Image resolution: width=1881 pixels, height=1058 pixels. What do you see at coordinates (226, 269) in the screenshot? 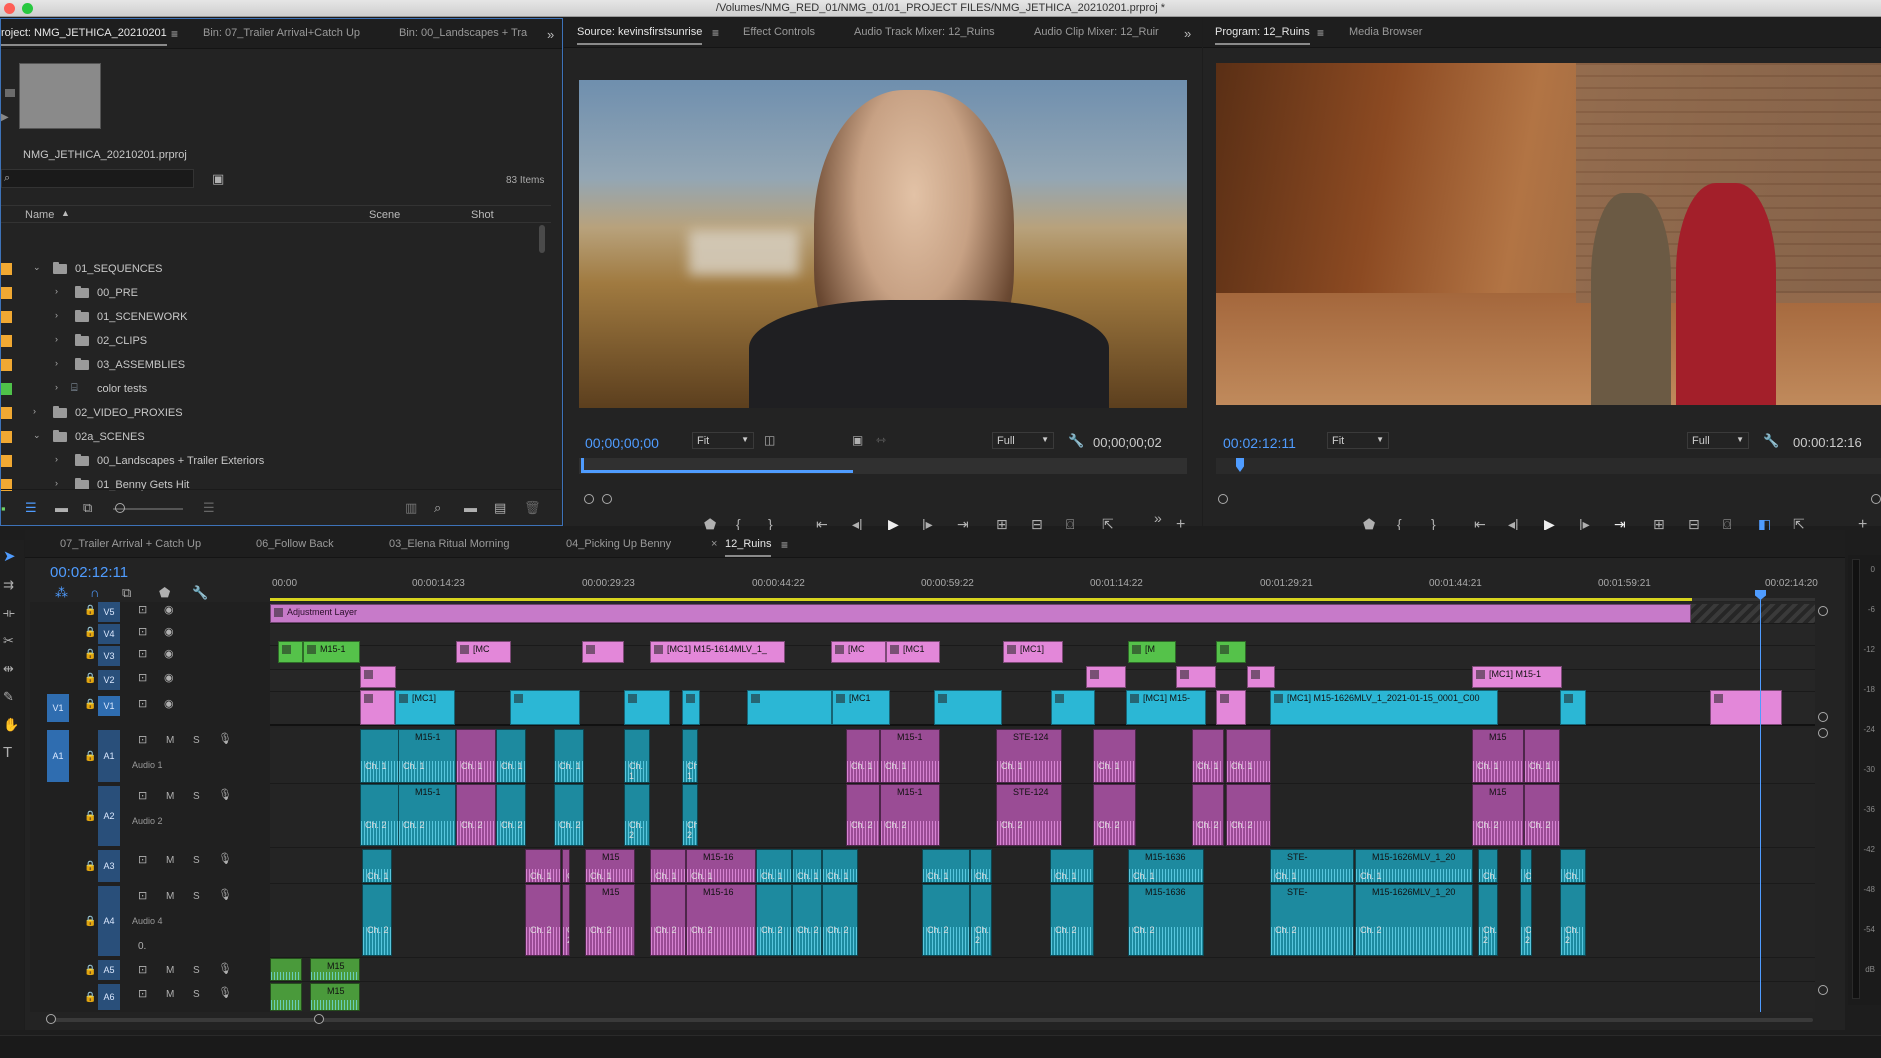
I see `project-item-row: ⌄ 01_SEQUENCES` at bounding box center [226, 269].